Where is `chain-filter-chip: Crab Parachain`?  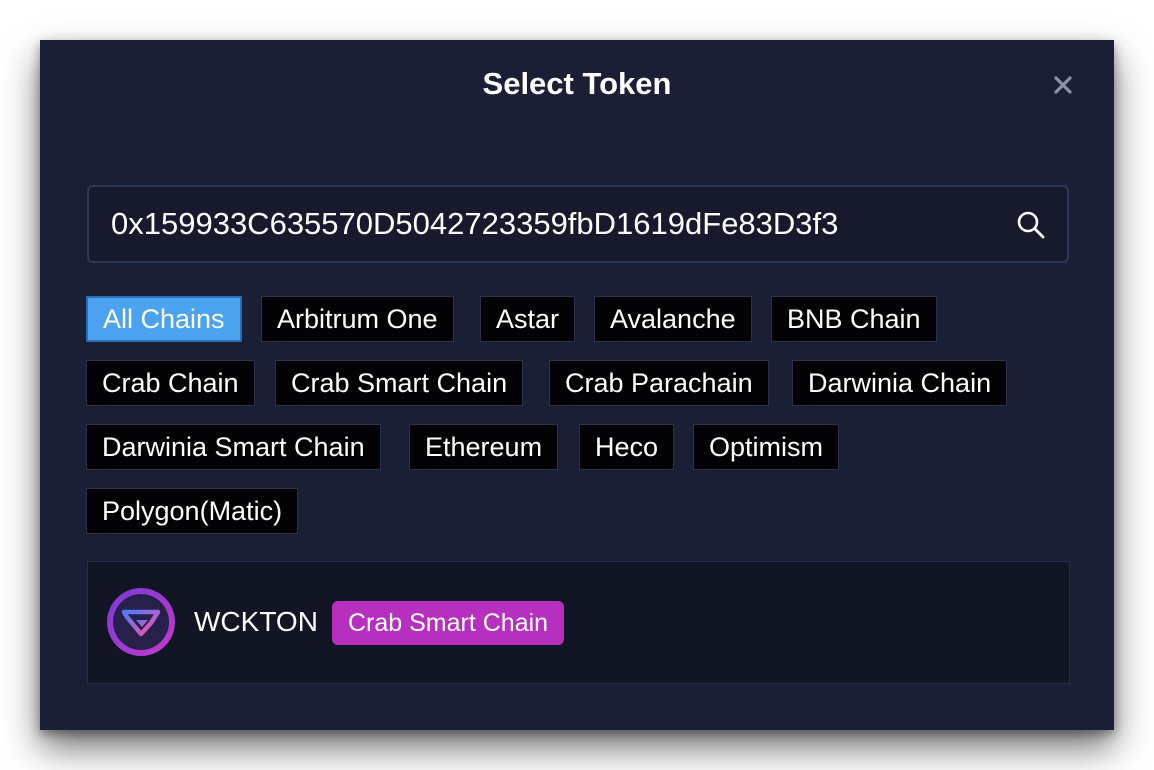
chain-filter-chip: Crab Parachain is located at coordinates (659, 383).